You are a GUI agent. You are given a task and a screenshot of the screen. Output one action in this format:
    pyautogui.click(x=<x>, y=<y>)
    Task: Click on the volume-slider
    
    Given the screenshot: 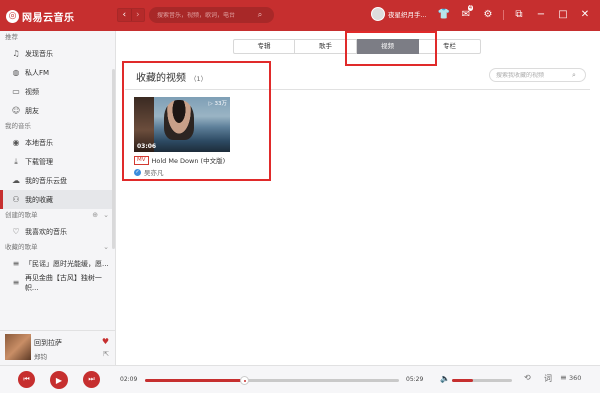 What is the action you would take?
    pyautogui.click(x=482, y=380)
    